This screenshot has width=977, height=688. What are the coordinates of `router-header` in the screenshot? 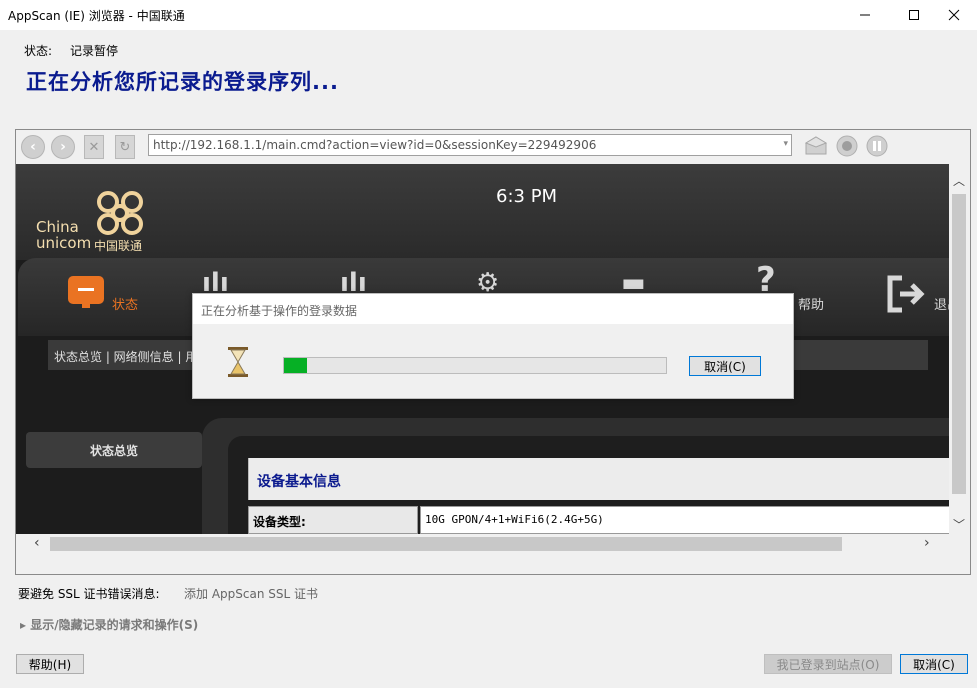 It's located at (482, 212).